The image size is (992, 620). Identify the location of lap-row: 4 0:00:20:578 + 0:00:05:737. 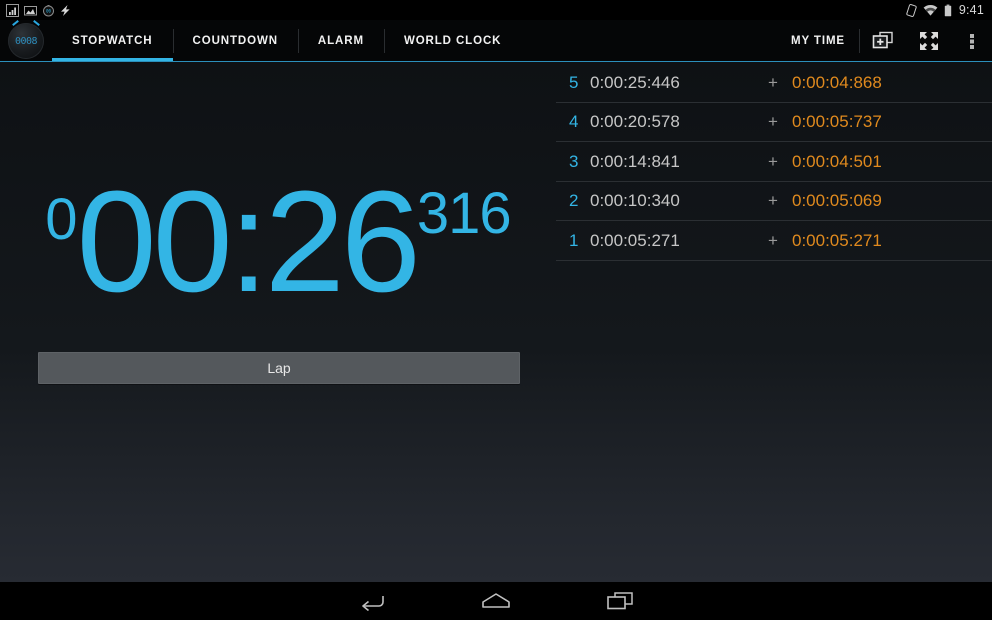
(774, 123).